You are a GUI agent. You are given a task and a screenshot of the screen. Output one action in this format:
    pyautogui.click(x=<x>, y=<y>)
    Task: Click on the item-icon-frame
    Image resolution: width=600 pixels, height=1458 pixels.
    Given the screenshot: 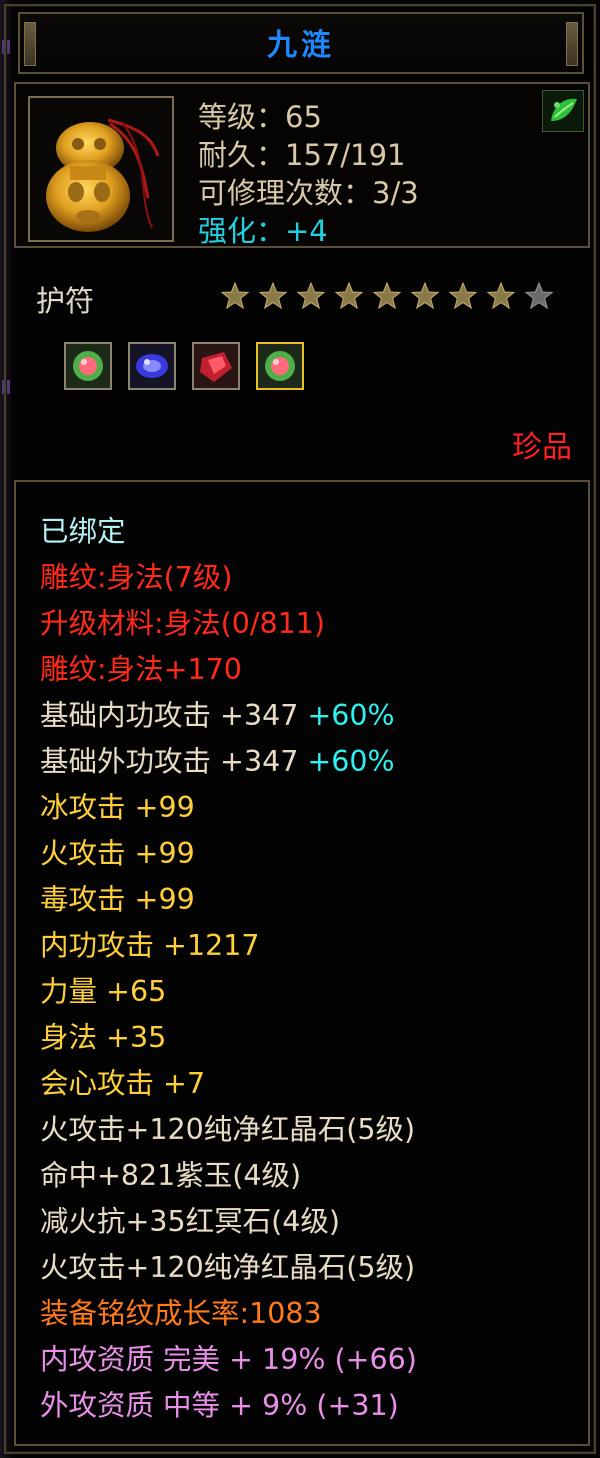 What is the action you would take?
    pyautogui.click(x=101, y=169)
    